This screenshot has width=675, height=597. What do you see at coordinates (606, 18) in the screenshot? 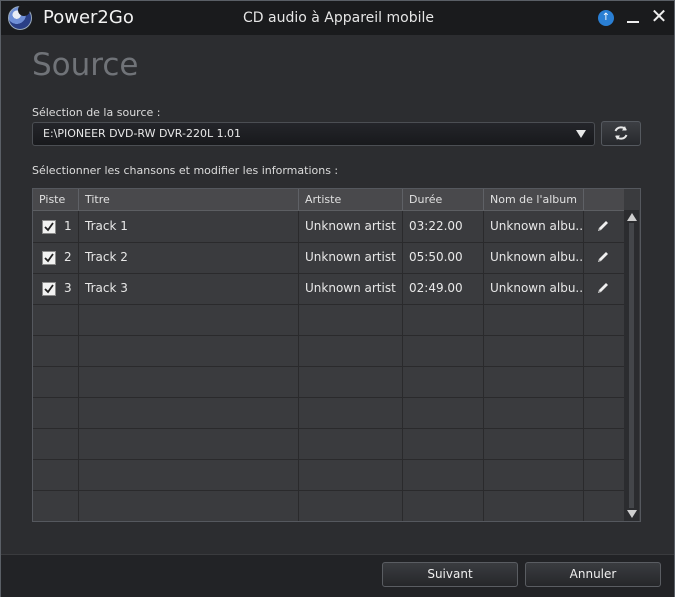
I see `update-arrow-icon: ↑` at bounding box center [606, 18].